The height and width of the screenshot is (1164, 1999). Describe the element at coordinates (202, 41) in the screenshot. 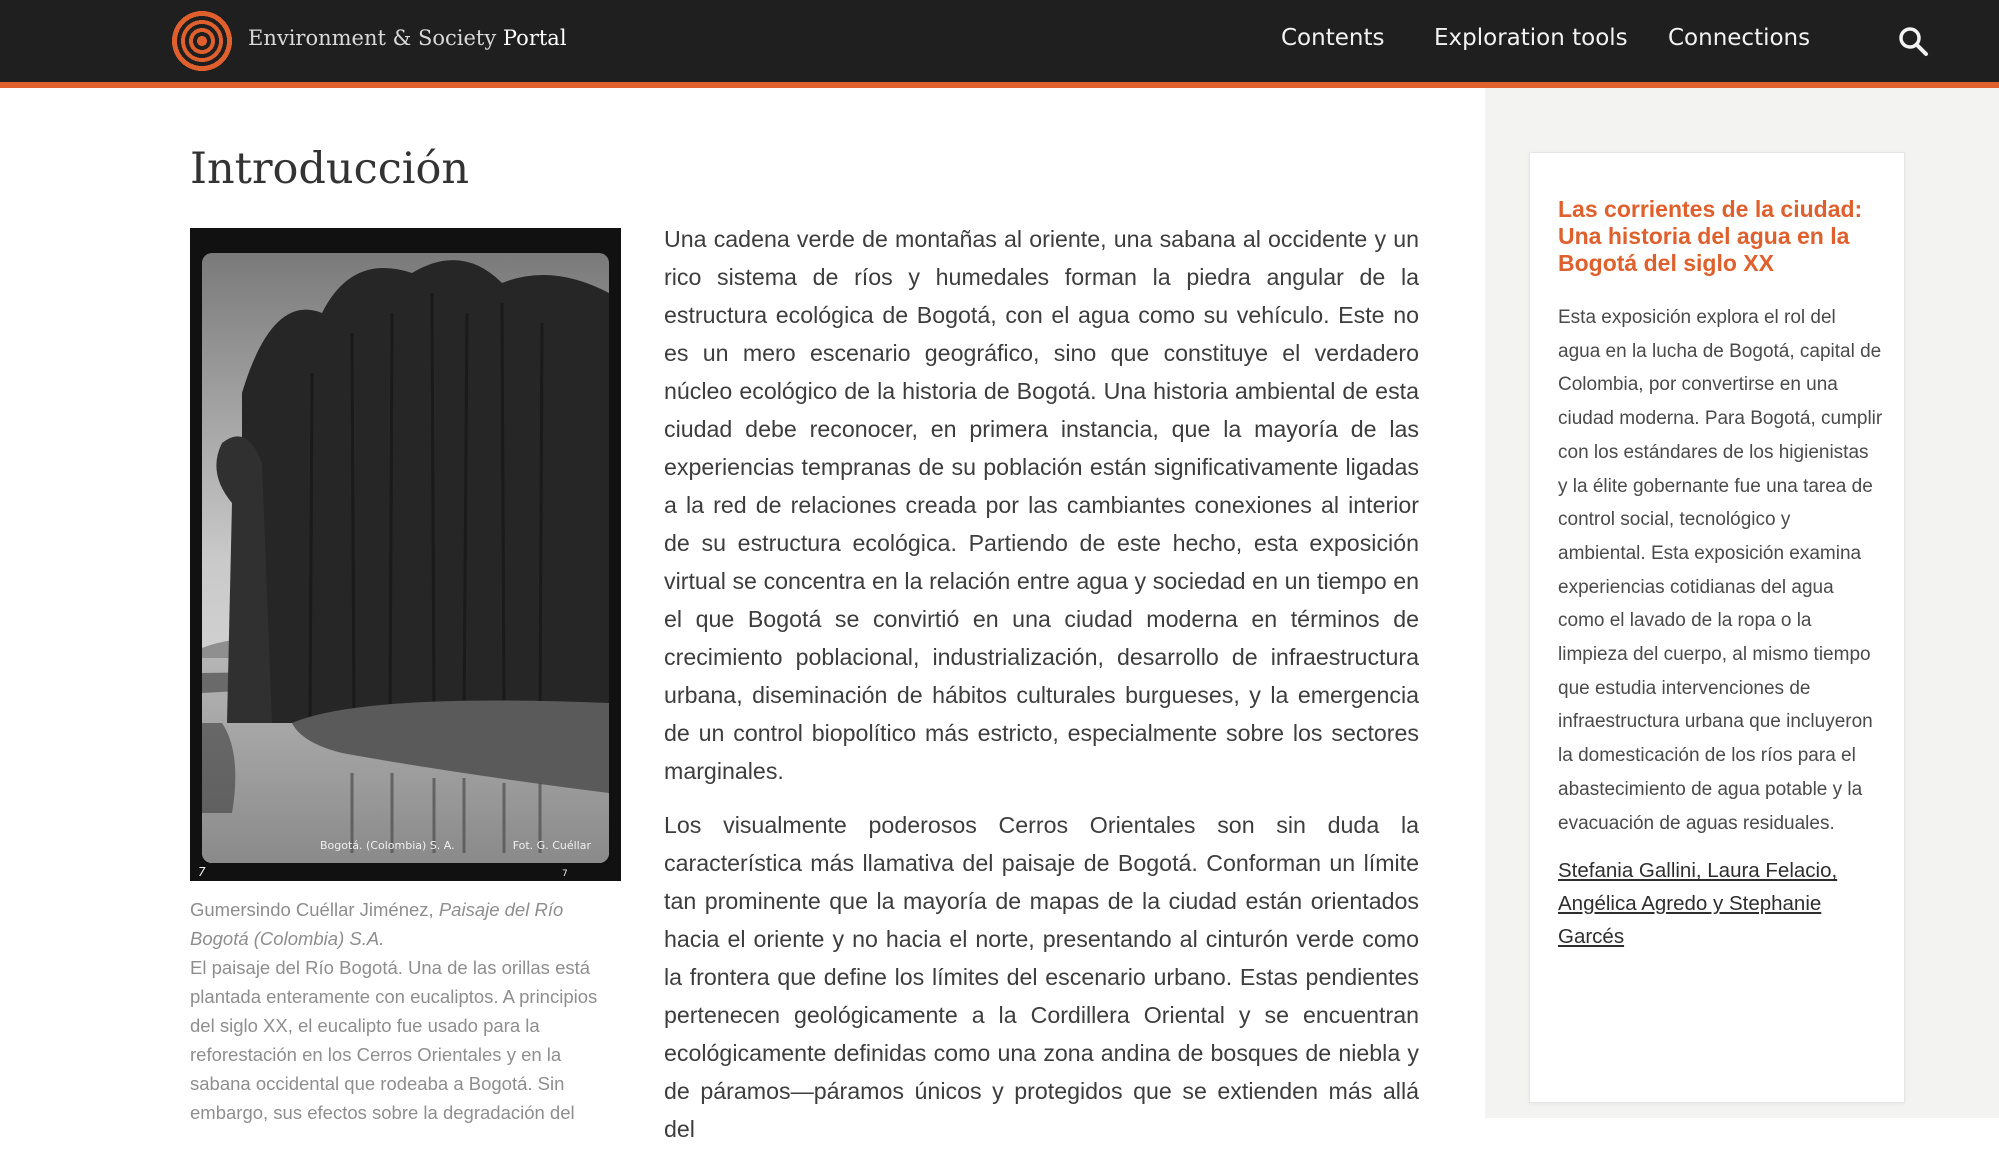

I see `portal-logo-icon` at that location.